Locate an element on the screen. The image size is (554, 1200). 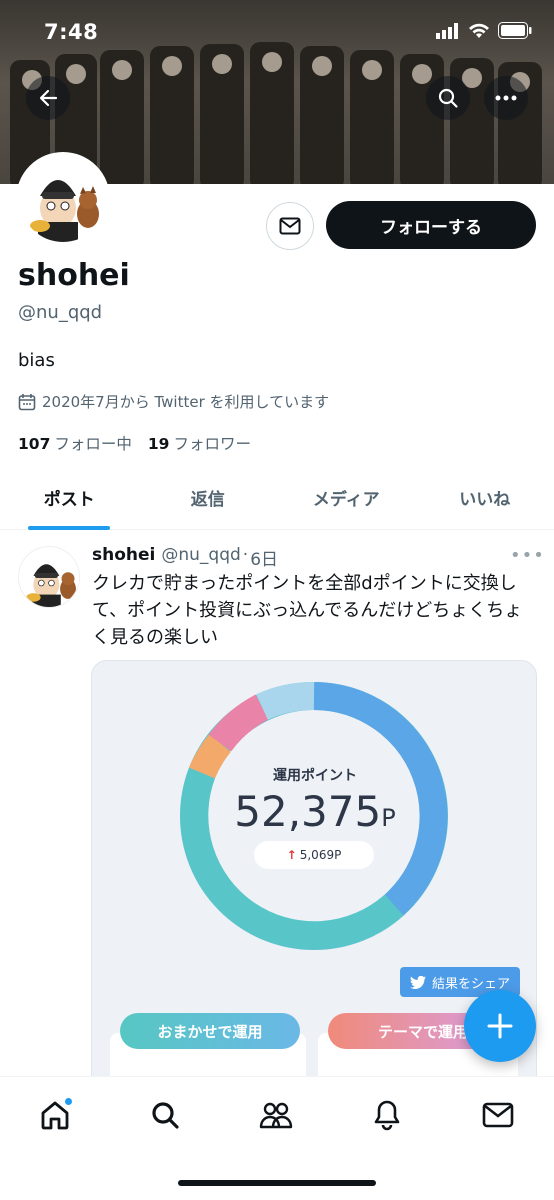
search-icon is located at coordinates (448, 98).